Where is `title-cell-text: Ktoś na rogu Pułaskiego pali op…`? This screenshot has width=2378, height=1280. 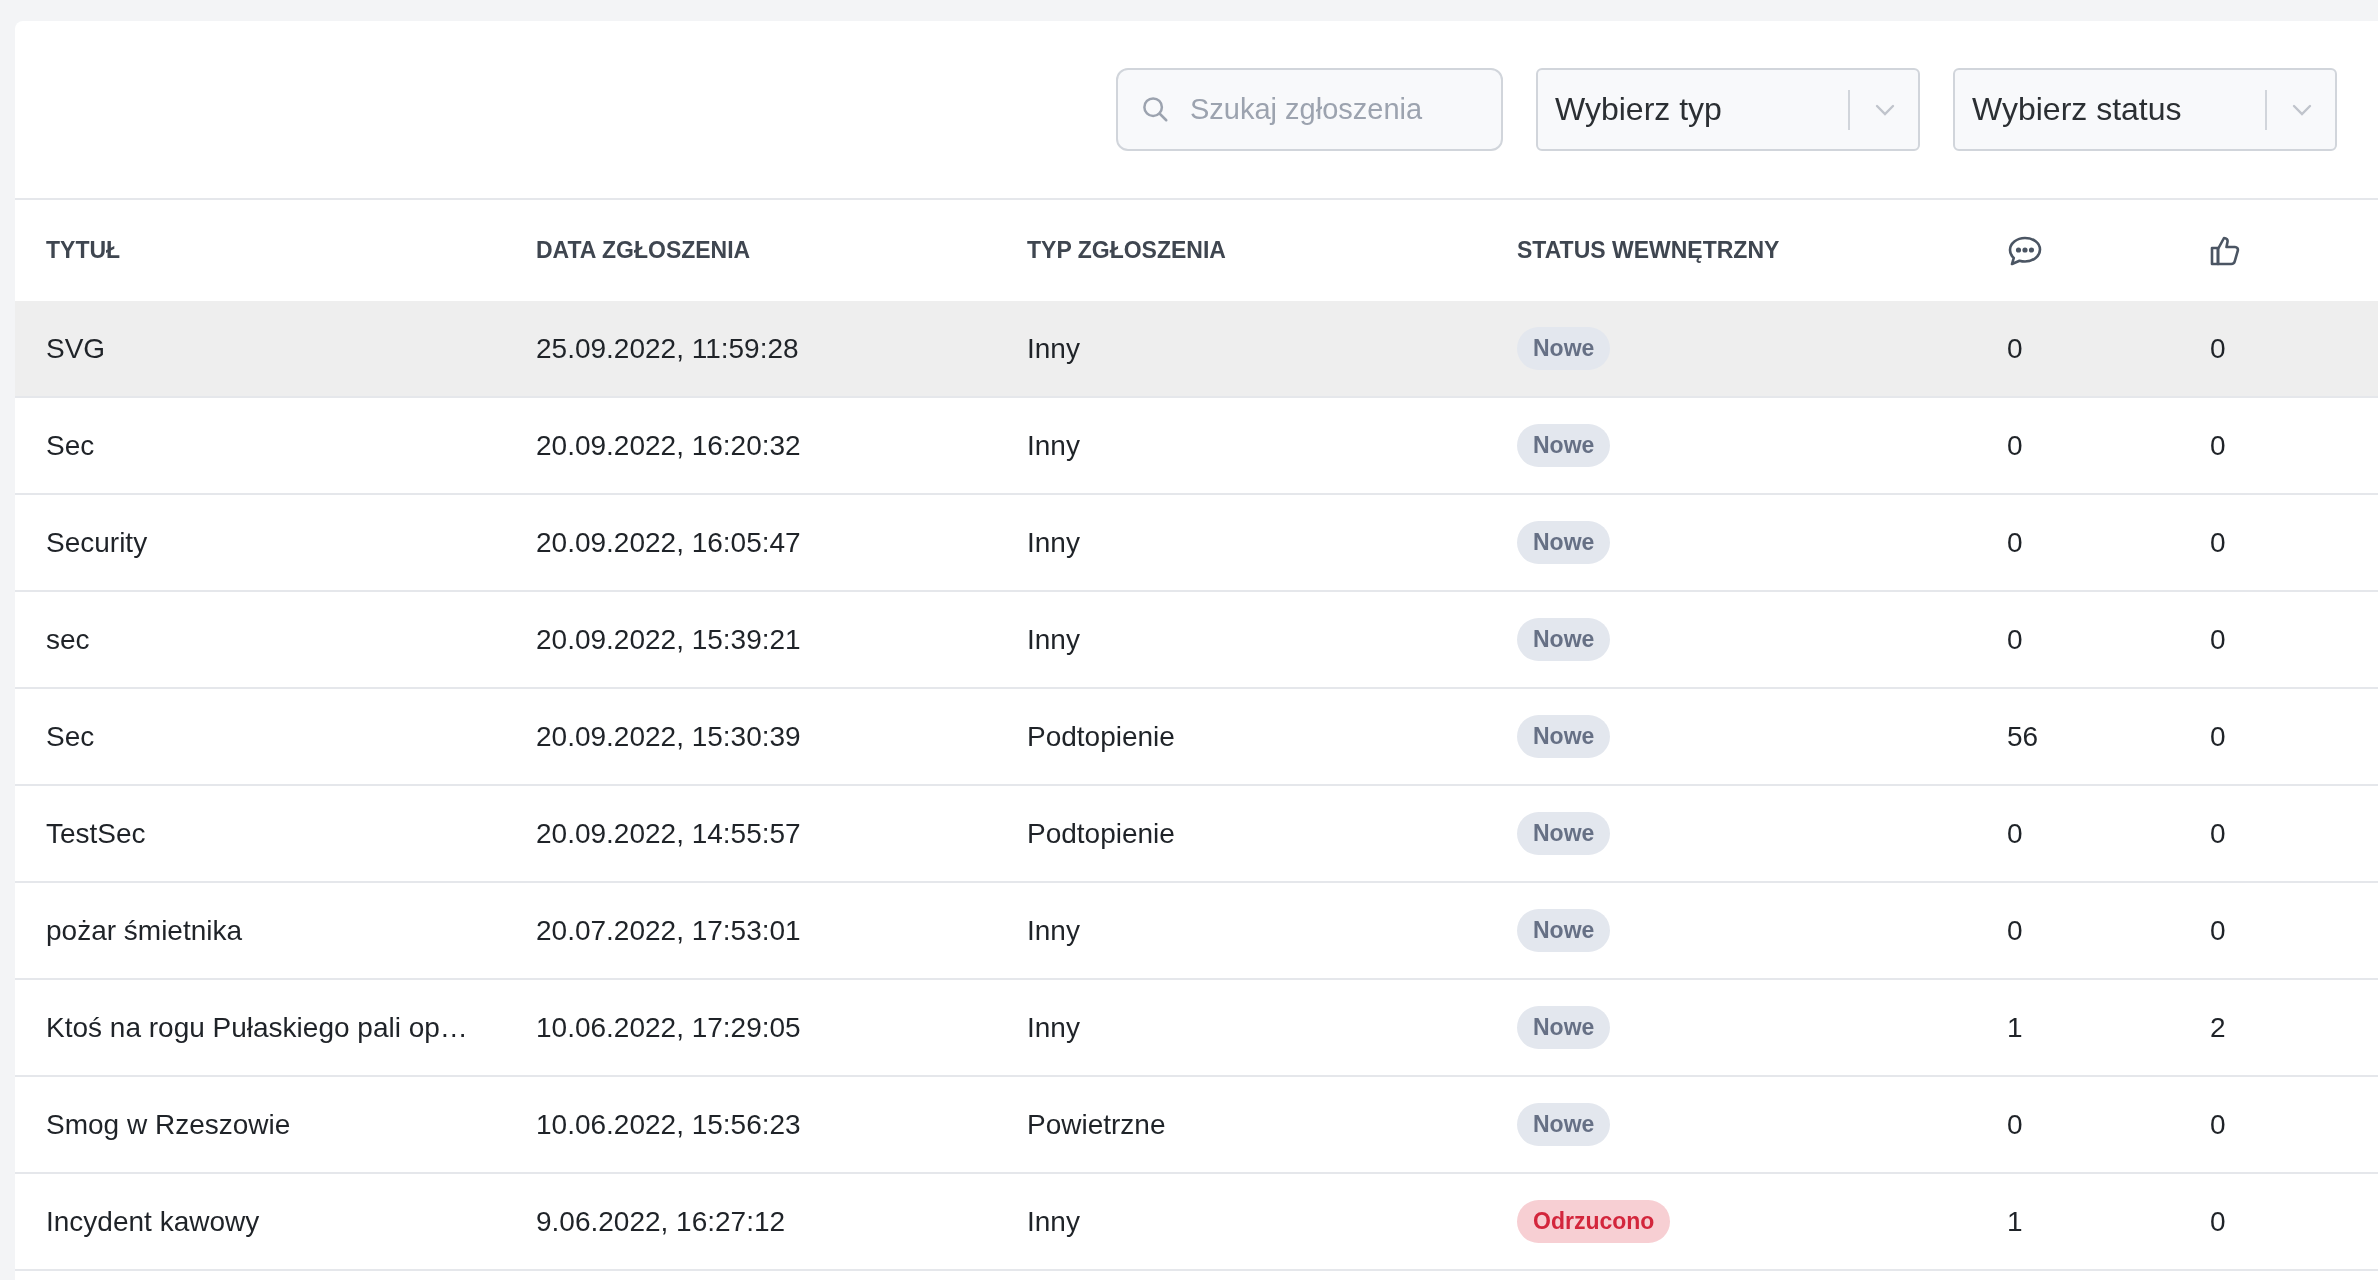 title-cell-text: Ktoś na rogu Pułaskiego pali op… is located at coordinates (257, 1027).